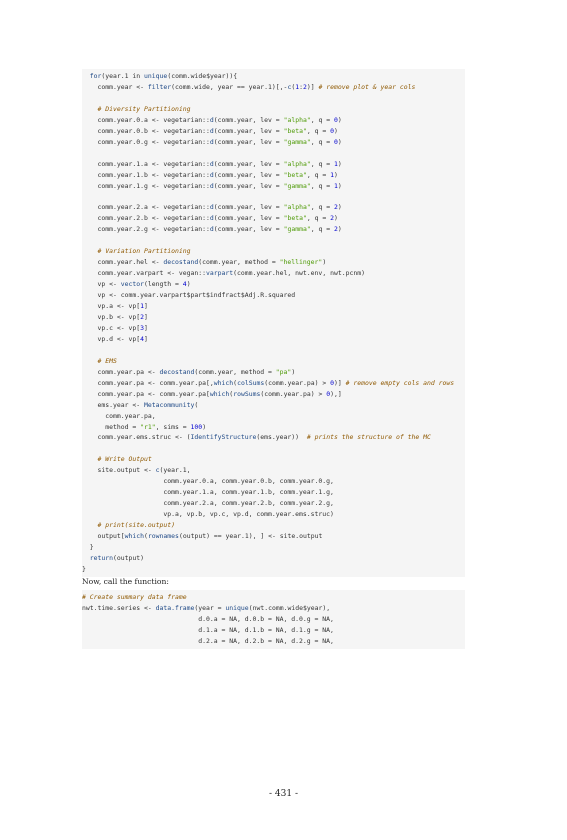 Image resolution: width=567 pixels, height=840 pixels. Describe the element at coordinates (208, 629) in the screenshot. I see `code-line: d.1.a = NA, d.1.b = NA, d.1.g = NA,` at that location.